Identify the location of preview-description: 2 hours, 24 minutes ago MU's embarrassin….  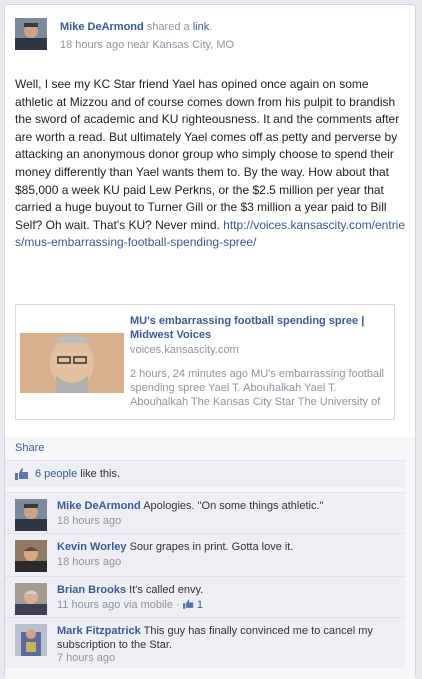
(257, 388).